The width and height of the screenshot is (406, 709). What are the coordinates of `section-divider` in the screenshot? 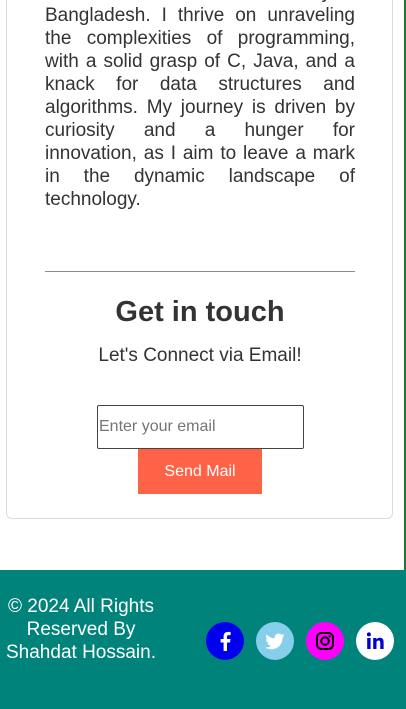 It's located at (200, 271).